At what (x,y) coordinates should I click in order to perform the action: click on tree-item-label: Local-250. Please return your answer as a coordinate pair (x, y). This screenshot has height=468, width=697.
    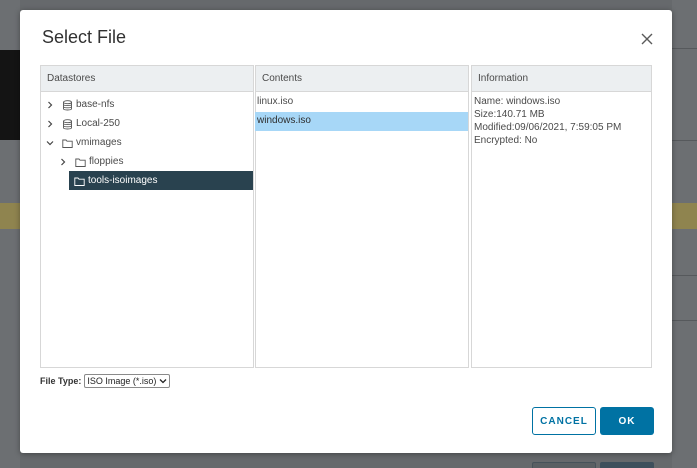
    Looking at the image, I should click on (98, 123).